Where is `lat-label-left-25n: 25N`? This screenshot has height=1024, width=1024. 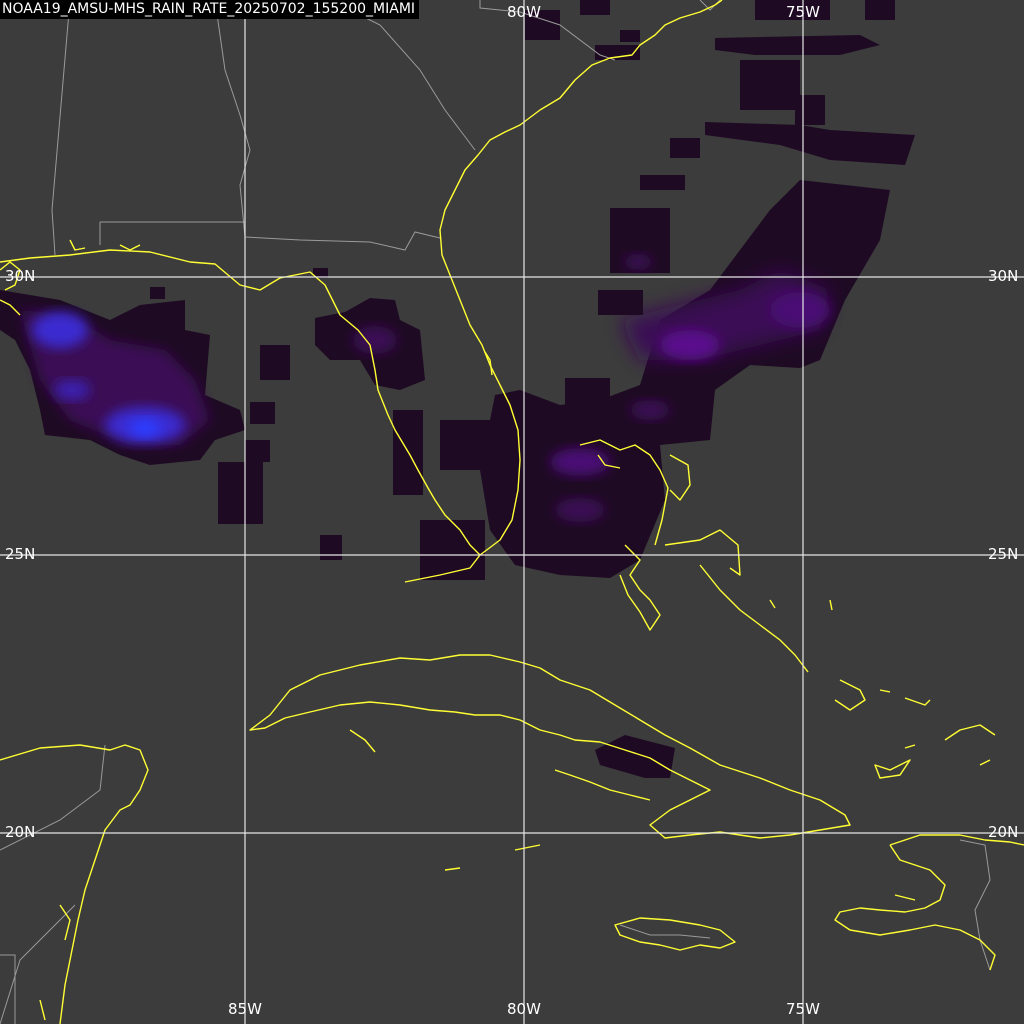 lat-label-left-25n: 25N is located at coordinates (20, 554).